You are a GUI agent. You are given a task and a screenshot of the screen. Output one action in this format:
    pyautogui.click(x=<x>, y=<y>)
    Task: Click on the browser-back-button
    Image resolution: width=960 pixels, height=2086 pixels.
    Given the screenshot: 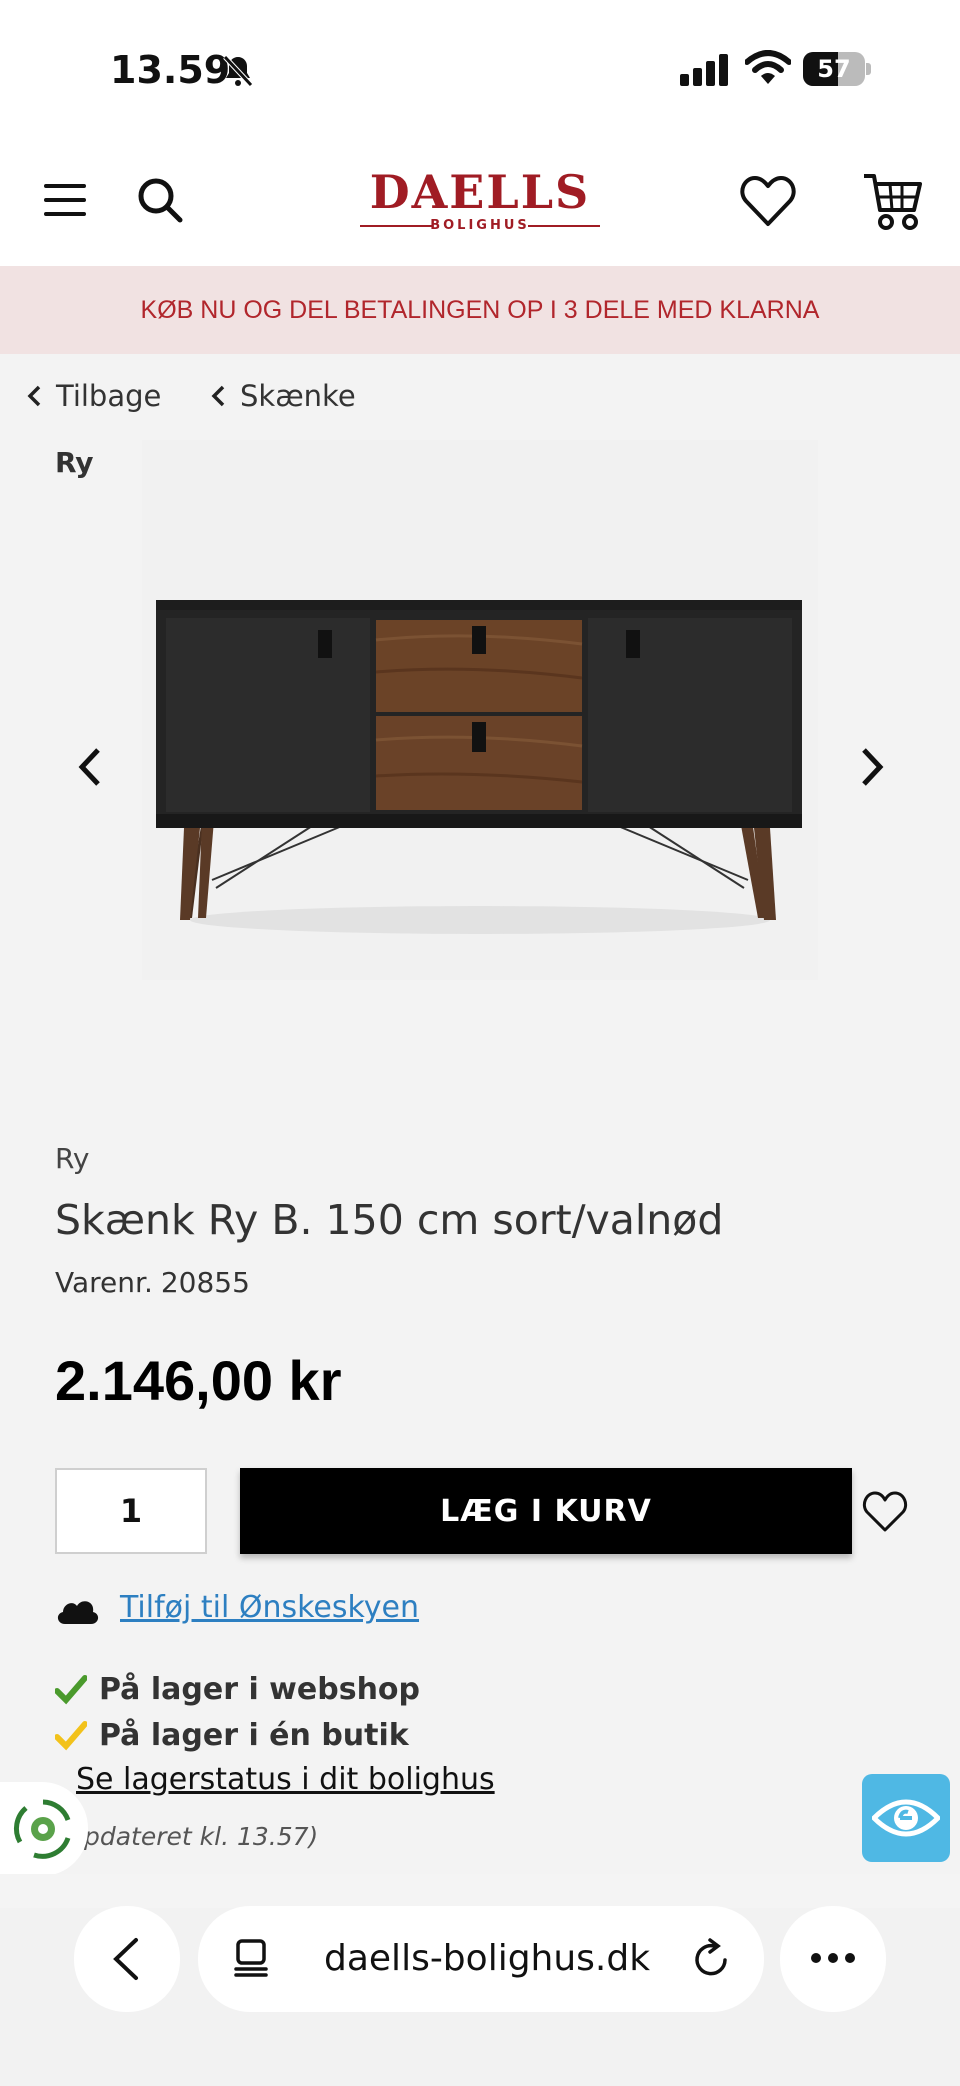 What is the action you would take?
    pyautogui.click(x=127, y=1959)
    